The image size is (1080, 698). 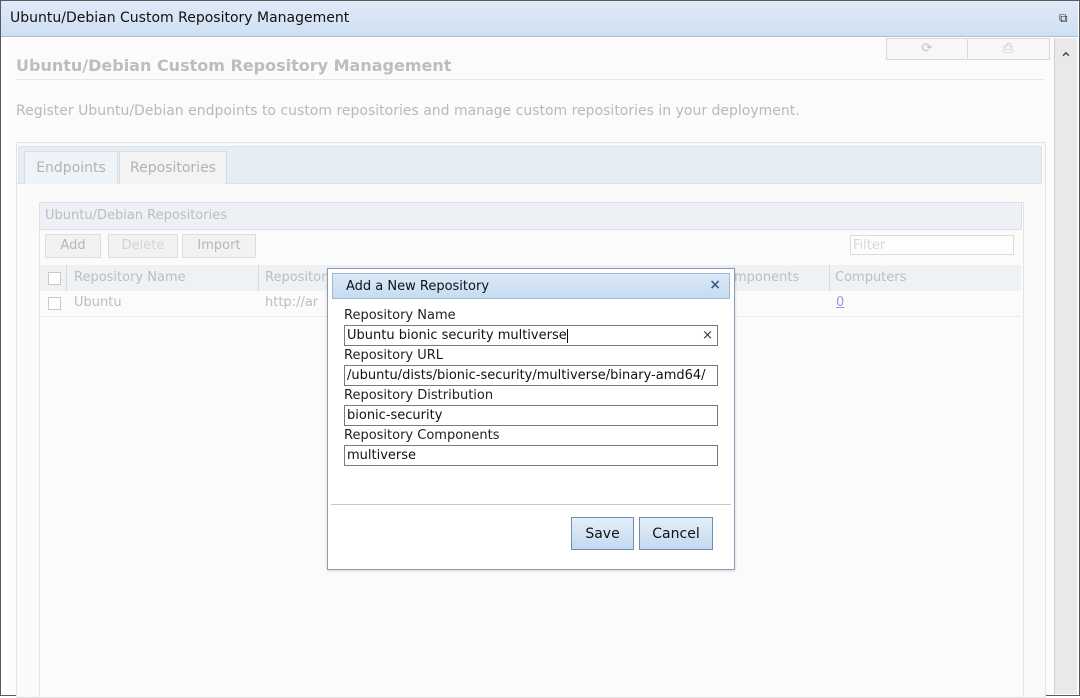 I want to click on row-checkbox, so click(x=54, y=303).